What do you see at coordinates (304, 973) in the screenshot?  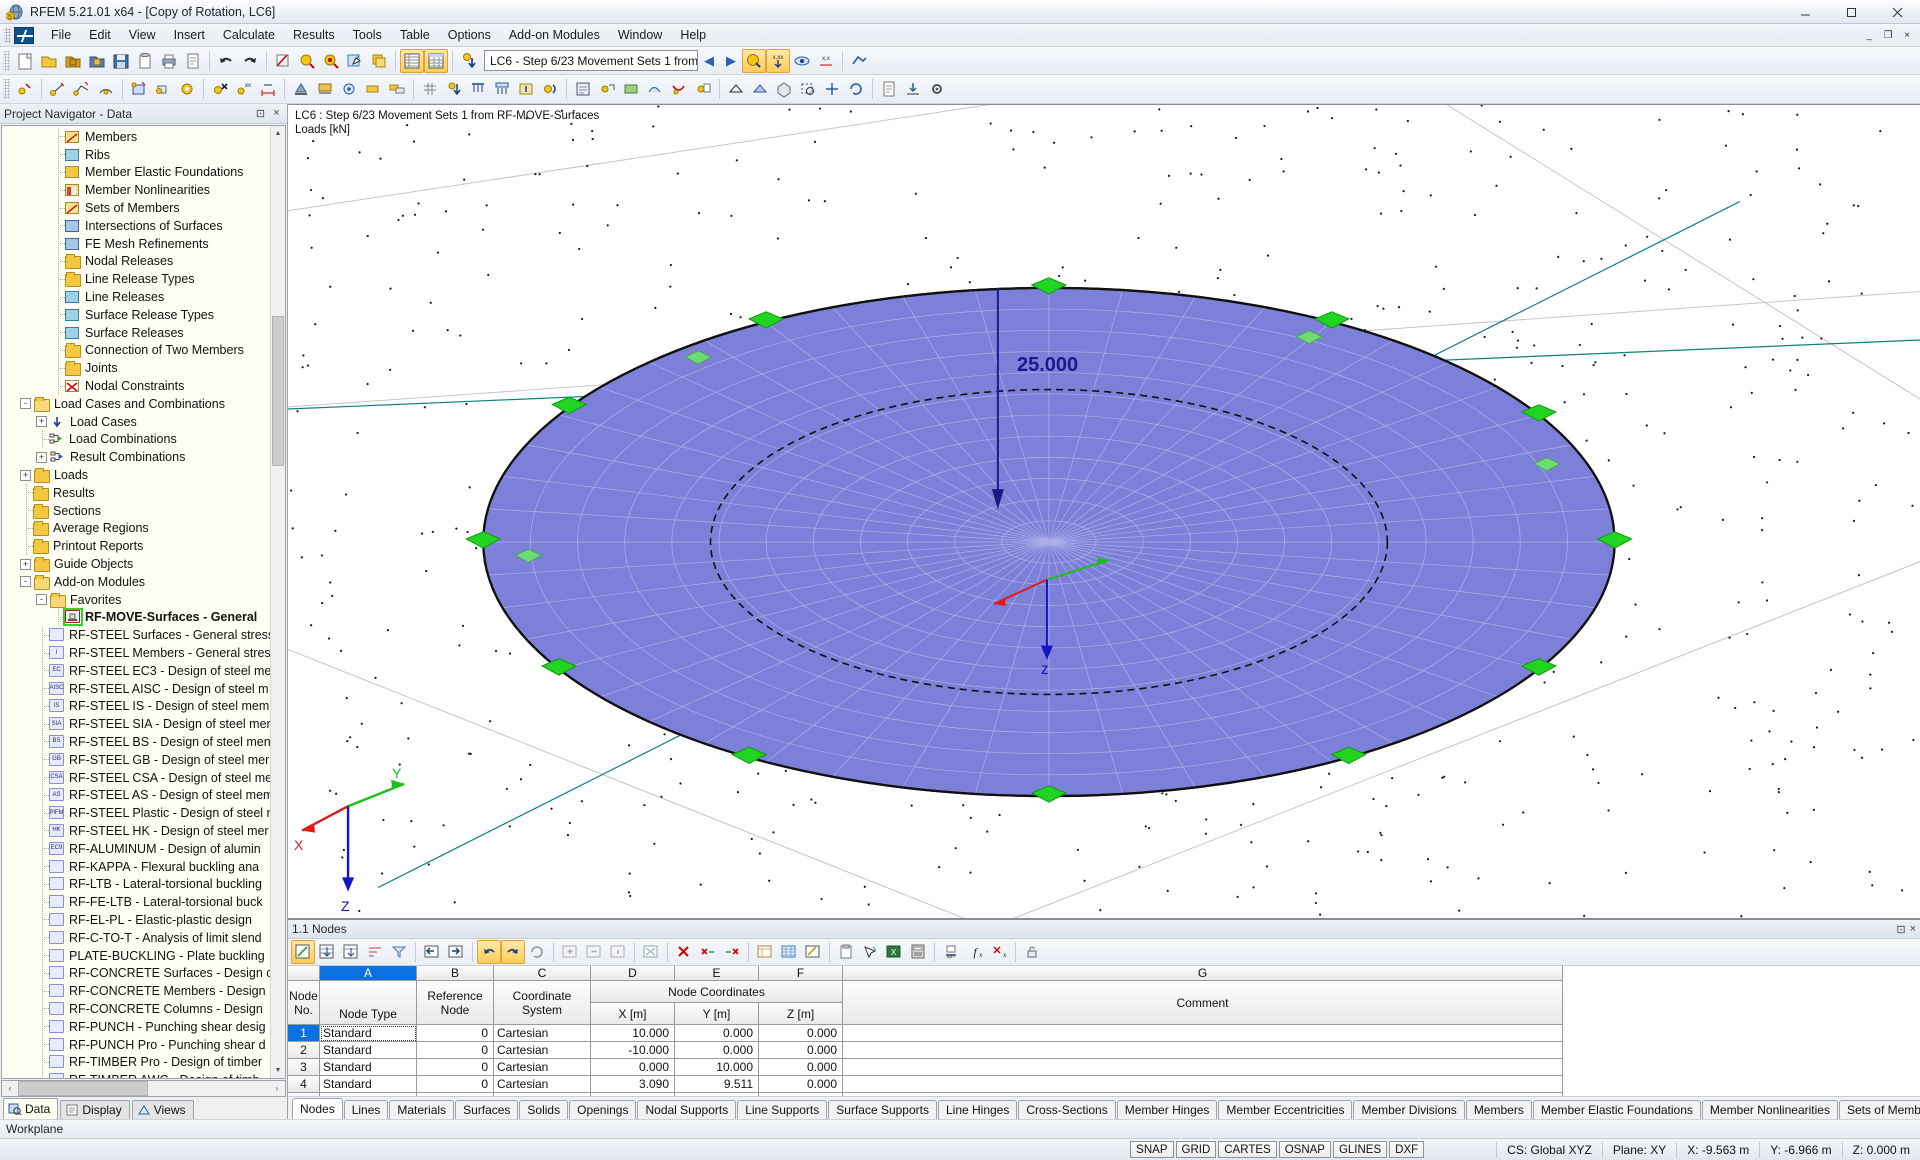 I see `table-corner-cell` at bounding box center [304, 973].